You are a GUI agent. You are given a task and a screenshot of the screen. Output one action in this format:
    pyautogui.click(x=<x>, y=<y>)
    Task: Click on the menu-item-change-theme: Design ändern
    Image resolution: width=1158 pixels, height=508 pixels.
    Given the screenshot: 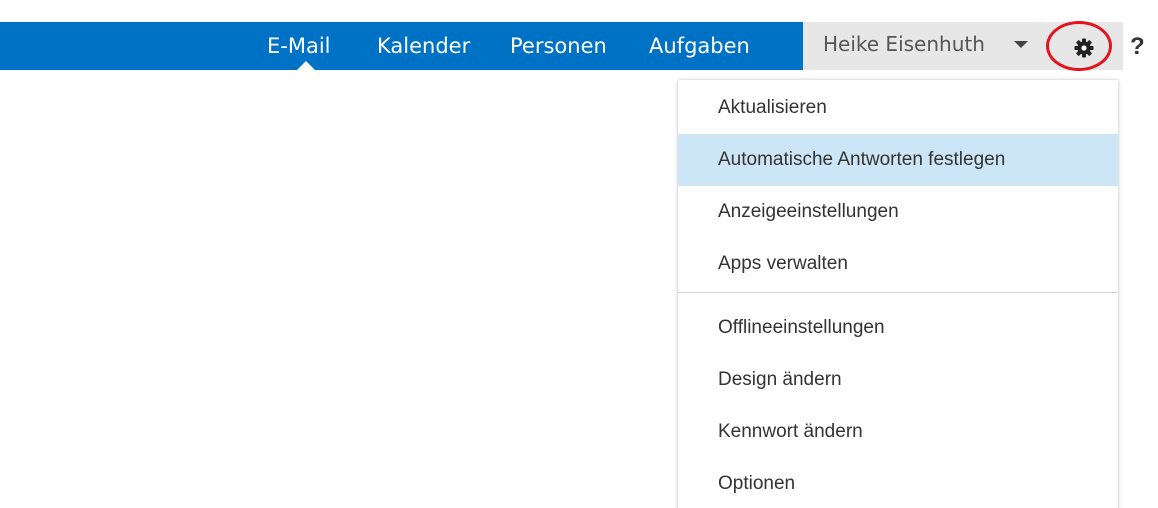 What is the action you would take?
    pyautogui.click(x=898, y=380)
    